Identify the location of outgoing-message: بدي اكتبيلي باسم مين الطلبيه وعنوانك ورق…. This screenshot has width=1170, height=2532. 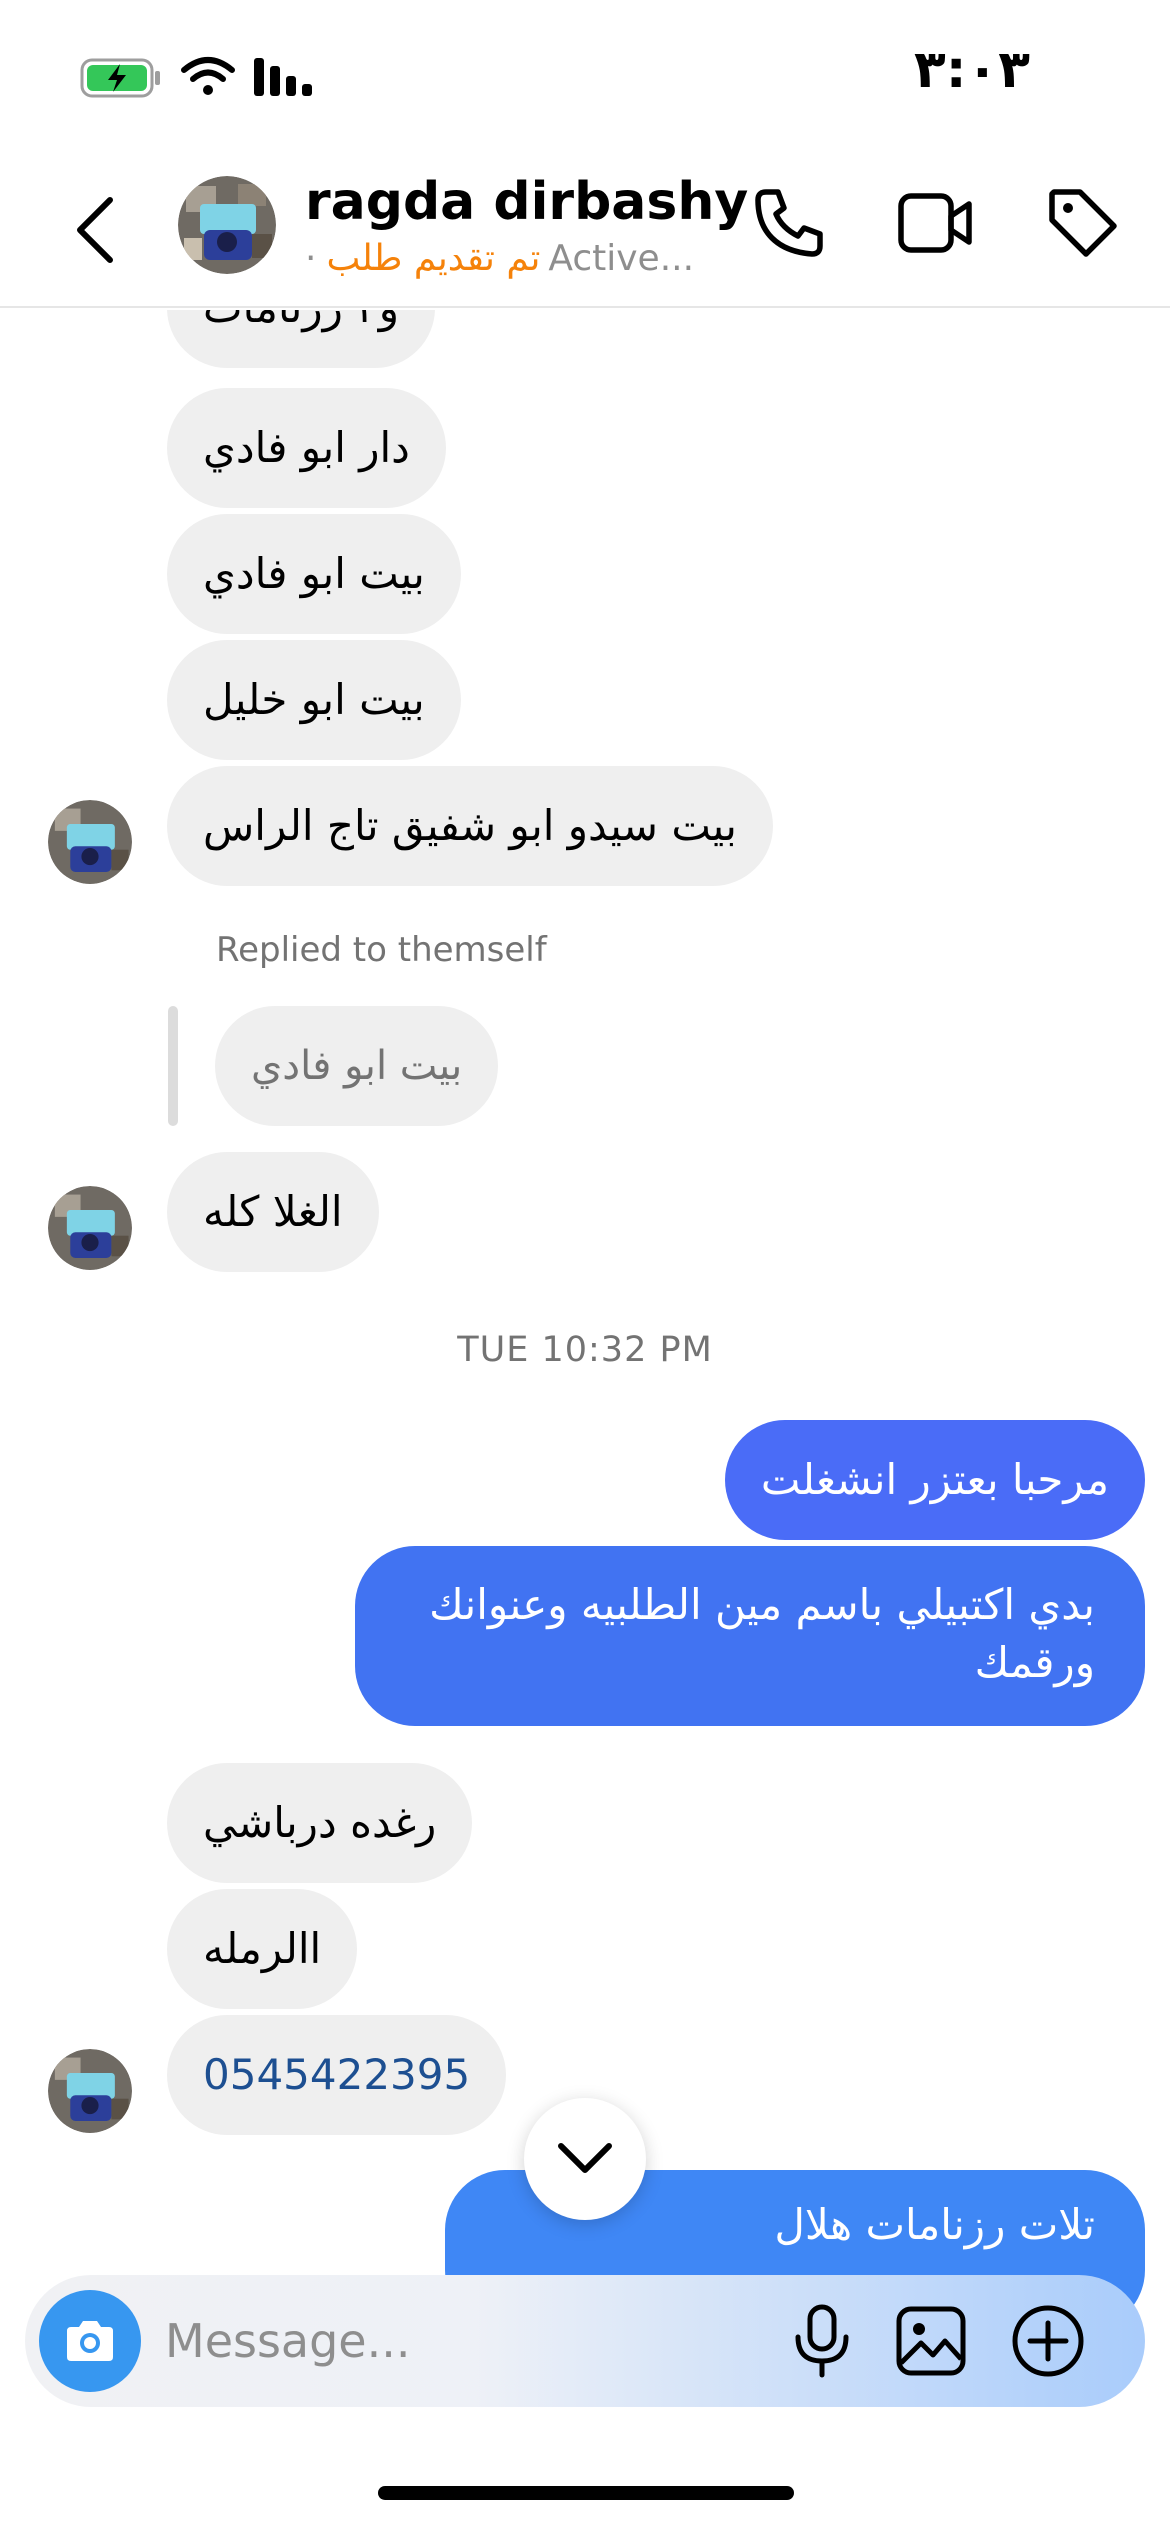
(750, 1636).